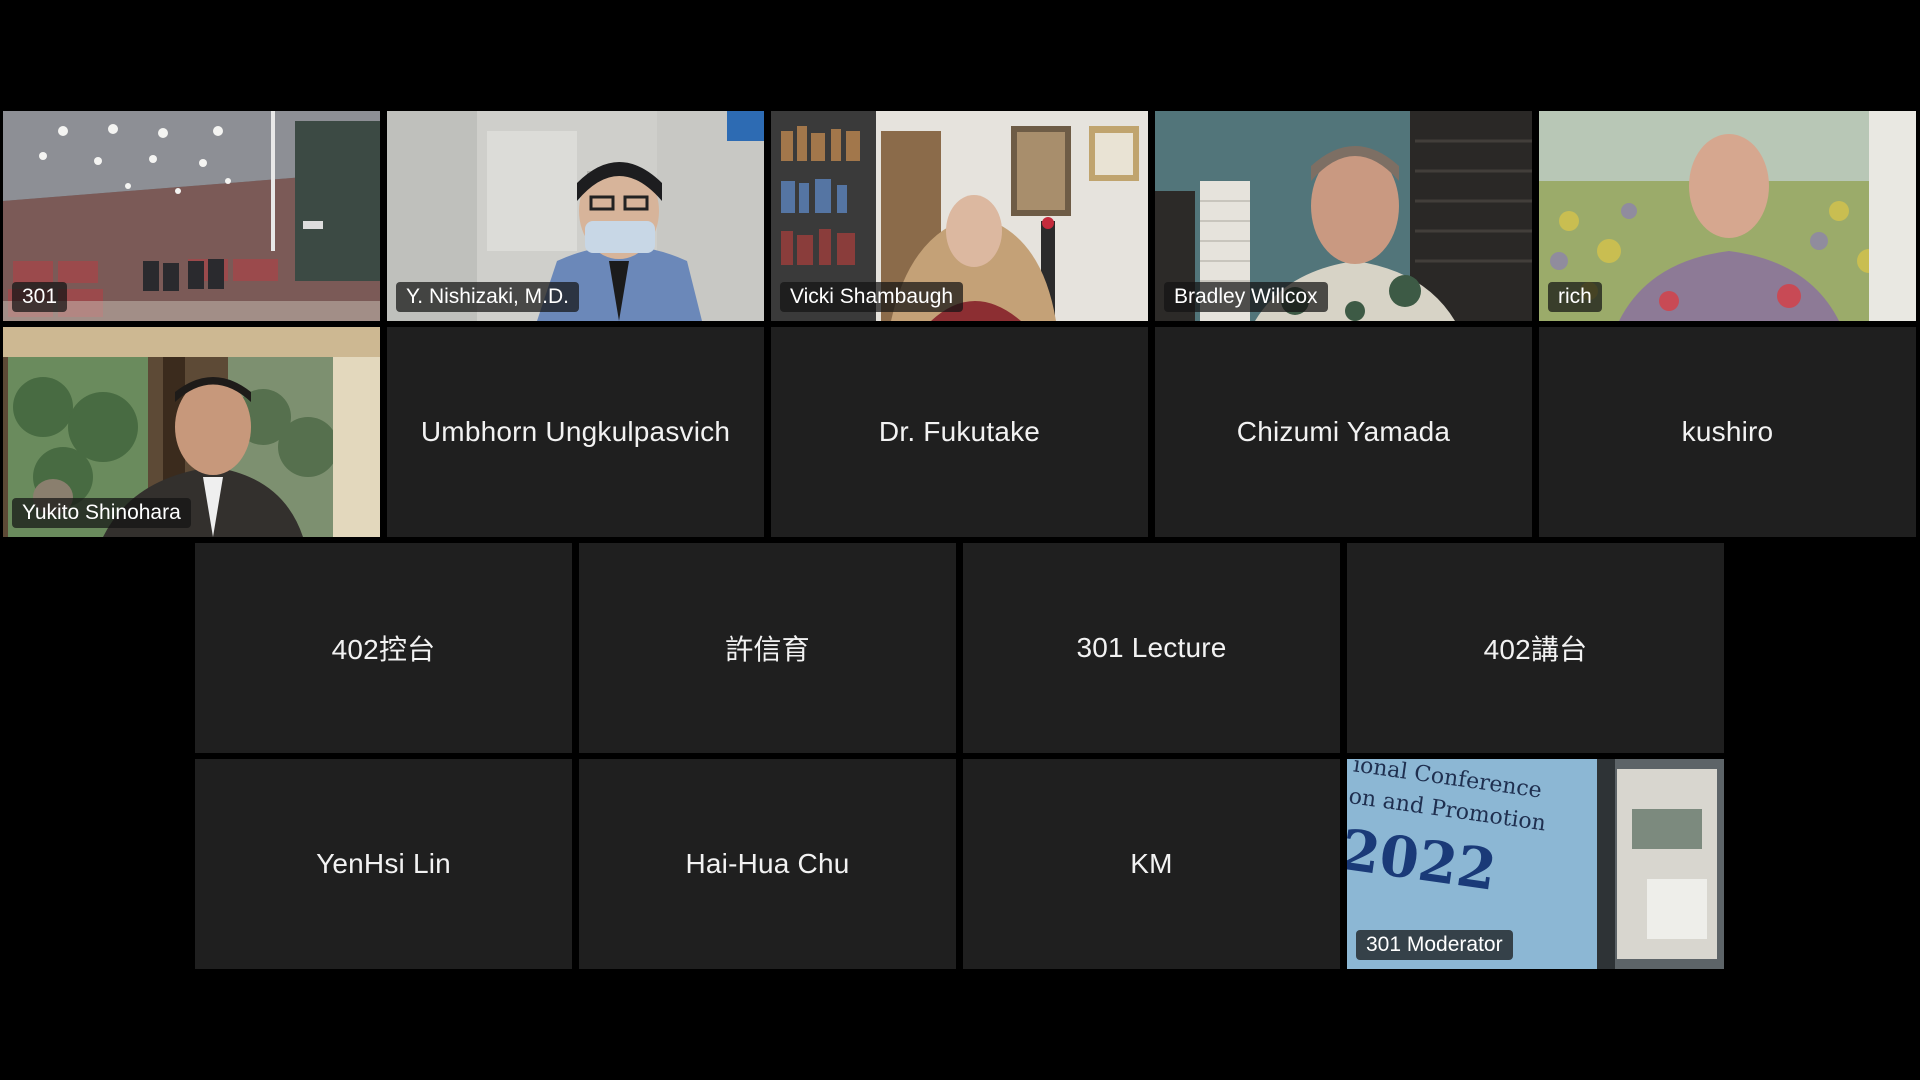 Image resolution: width=1920 pixels, height=1080 pixels. I want to click on participant-tile-rich: rich, so click(1727, 216).